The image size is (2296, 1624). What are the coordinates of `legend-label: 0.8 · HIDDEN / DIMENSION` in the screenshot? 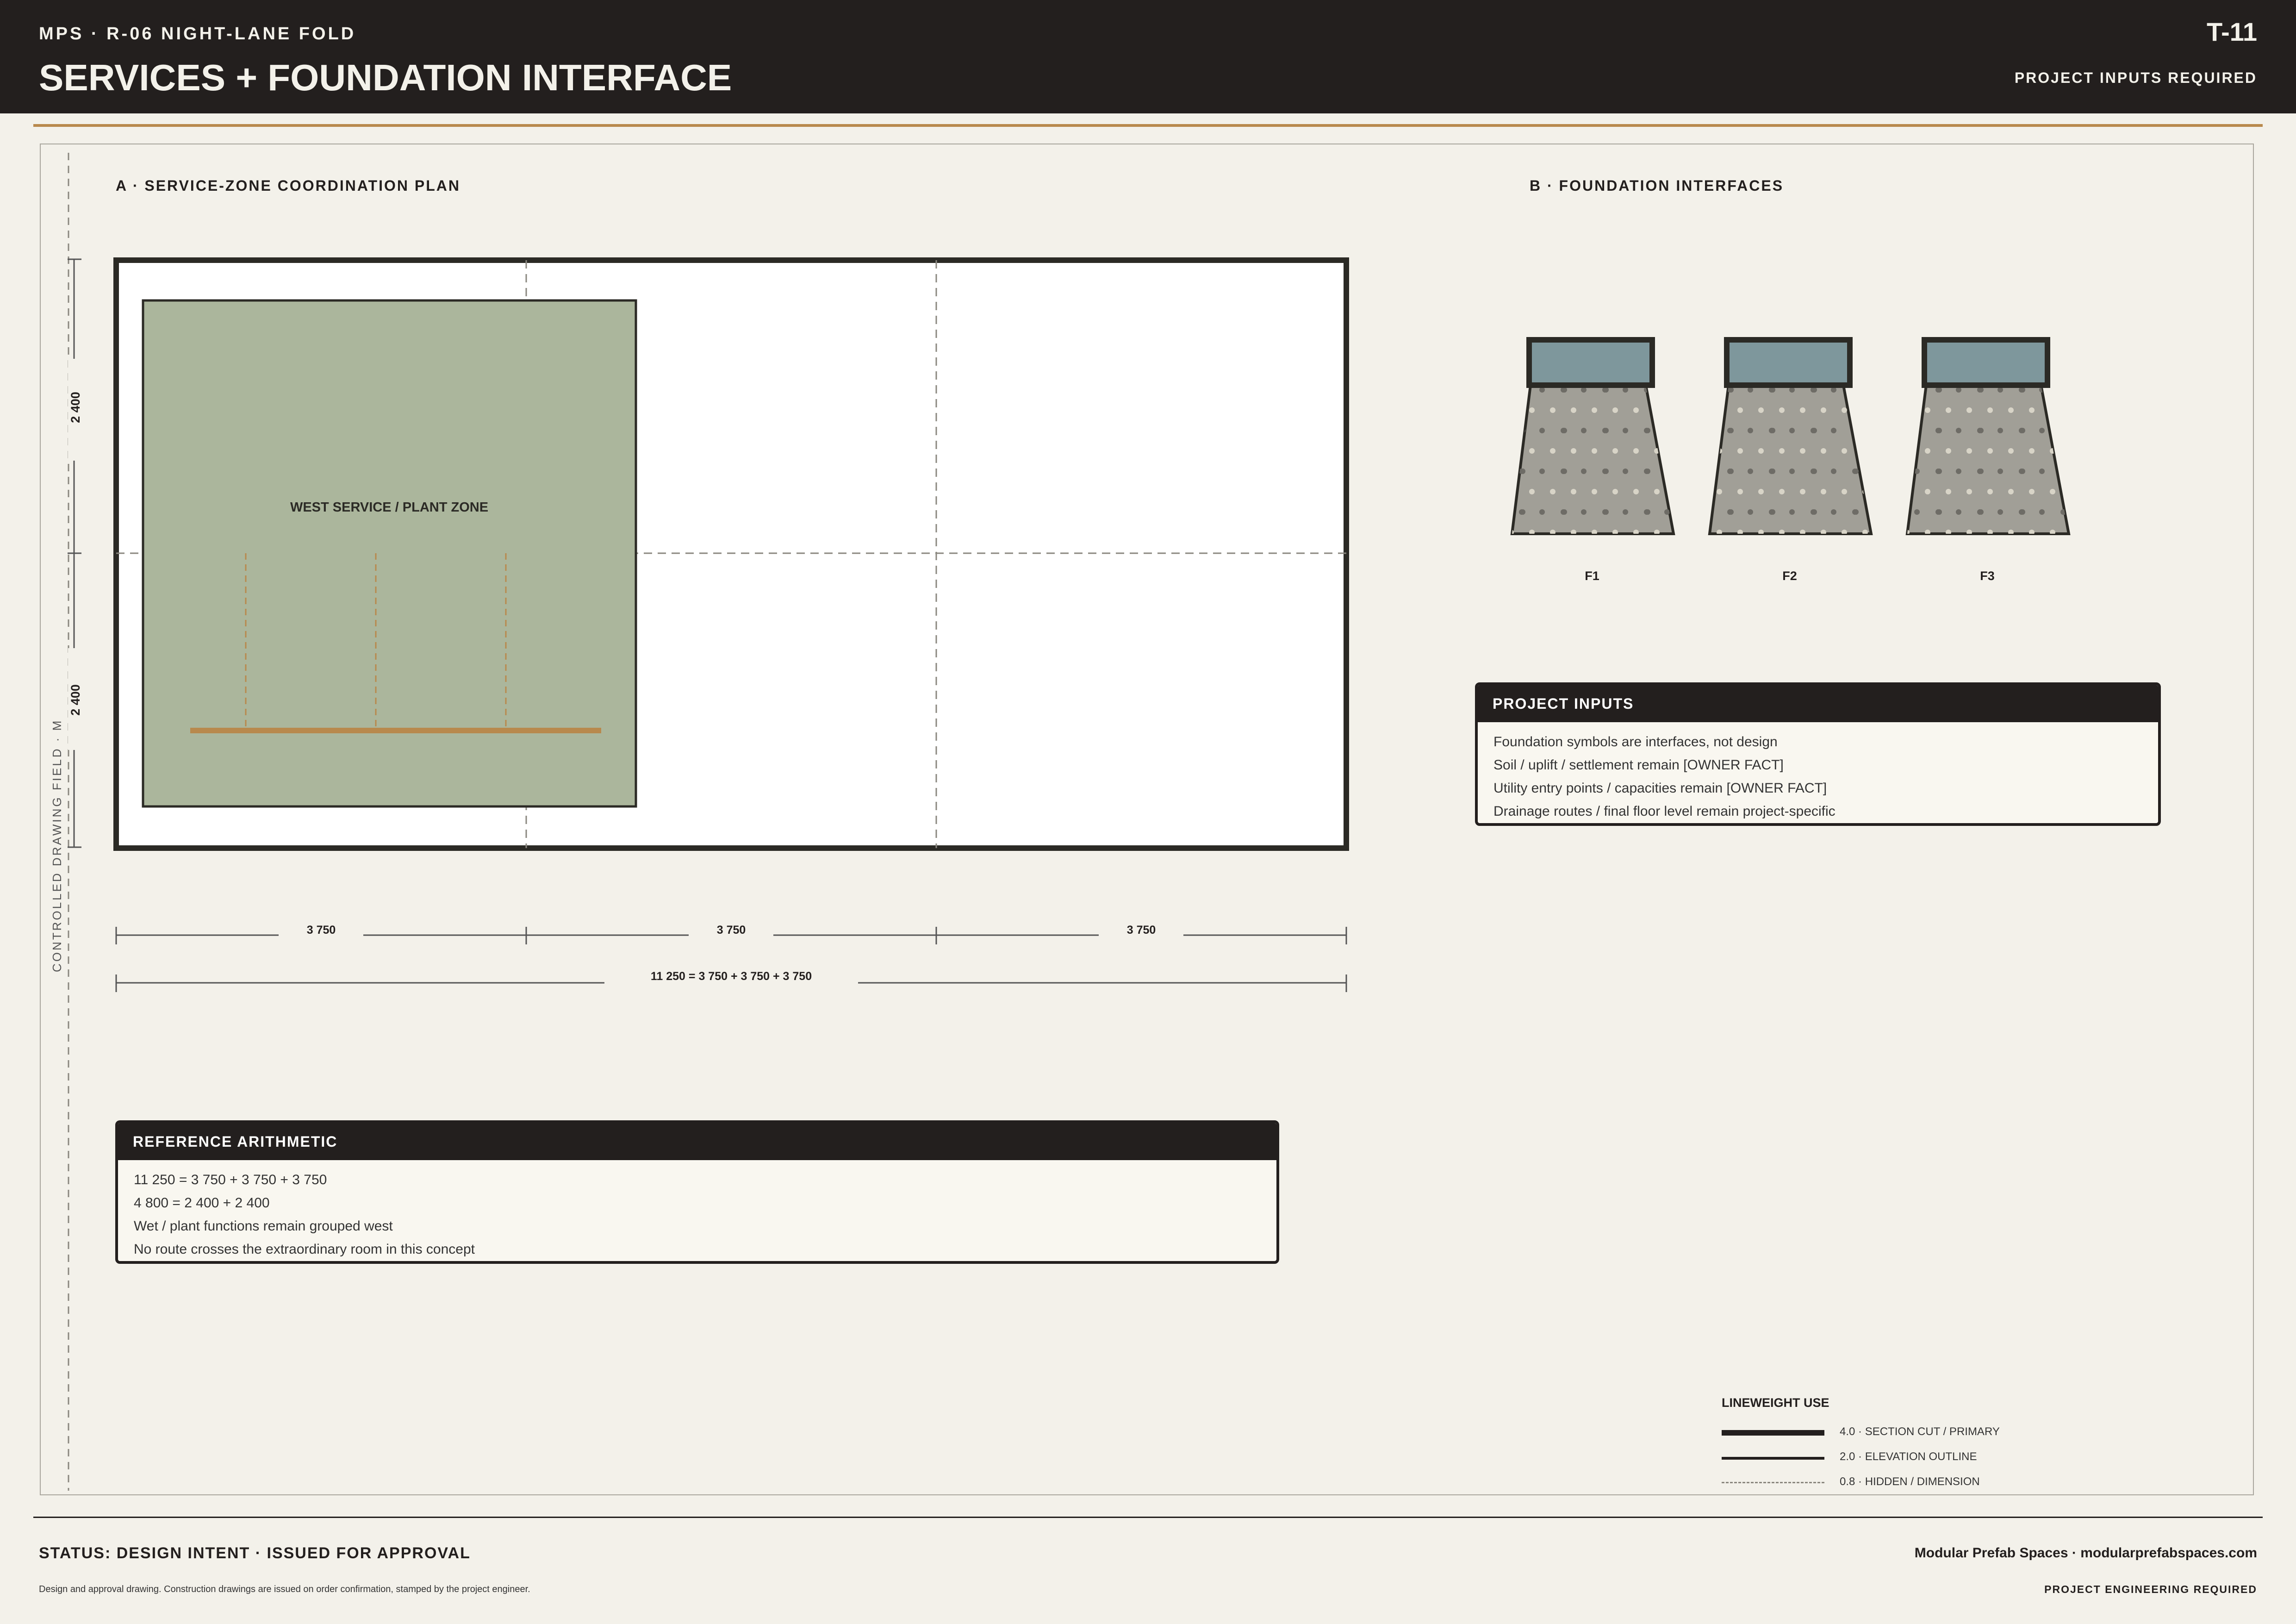 It's located at (1910, 1481).